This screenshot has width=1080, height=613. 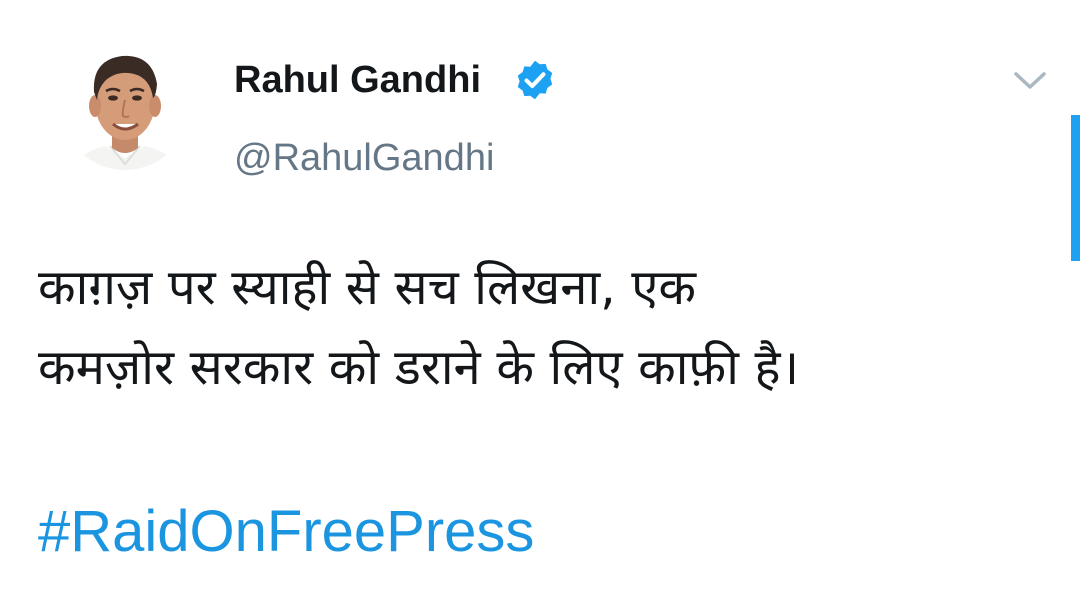 I want to click on avatar, so click(x=125, y=105).